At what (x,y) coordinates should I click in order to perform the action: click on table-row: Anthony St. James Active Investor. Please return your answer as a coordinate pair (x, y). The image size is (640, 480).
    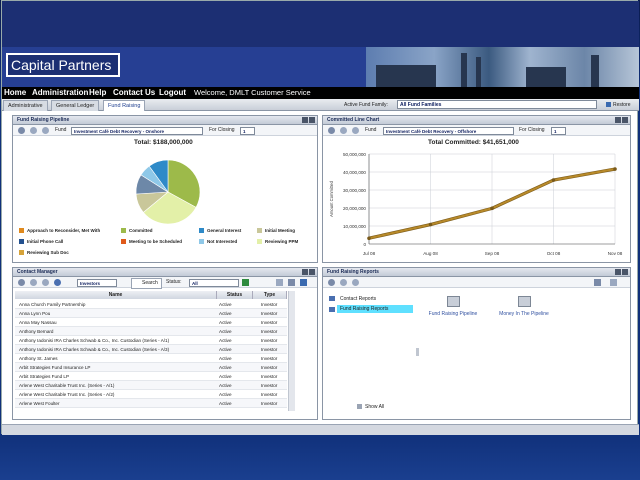
    Looking at the image, I should click on (151, 358).